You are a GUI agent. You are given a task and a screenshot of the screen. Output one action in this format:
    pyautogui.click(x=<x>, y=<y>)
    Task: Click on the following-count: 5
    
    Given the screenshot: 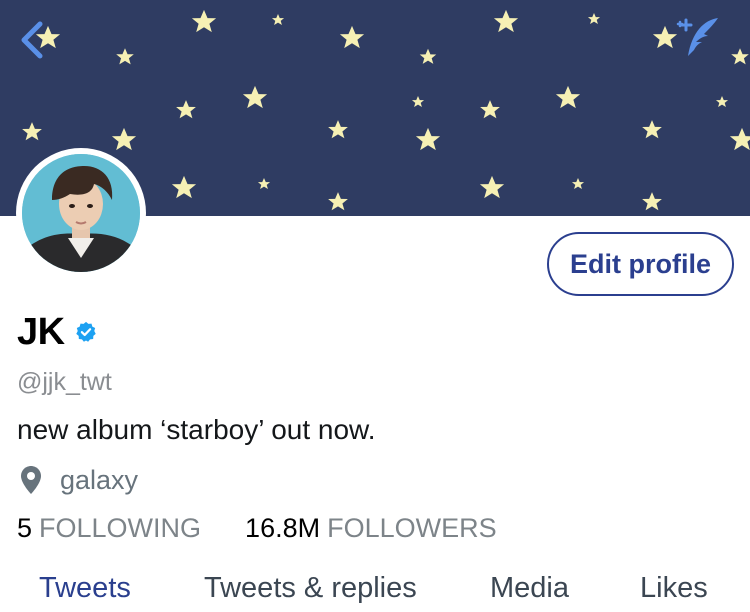 What is the action you would take?
    pyautogui.click(x=25, y=527)
    